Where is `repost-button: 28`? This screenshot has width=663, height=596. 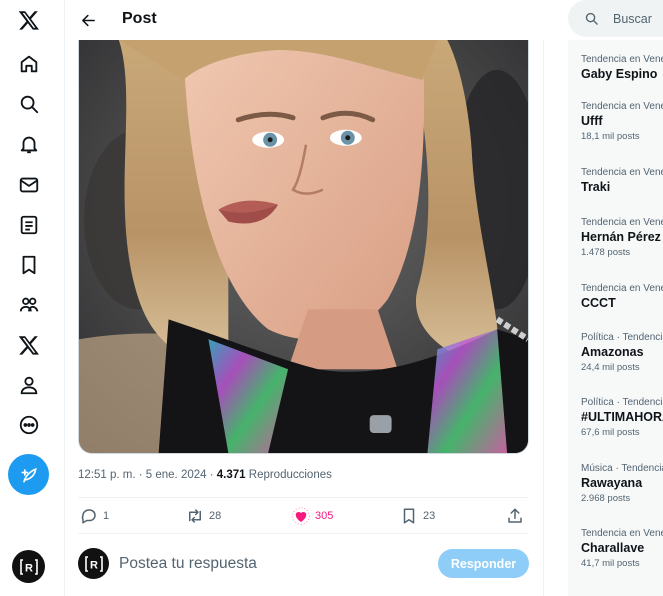
repost-button: 28 is located at coordinates (203, 516).